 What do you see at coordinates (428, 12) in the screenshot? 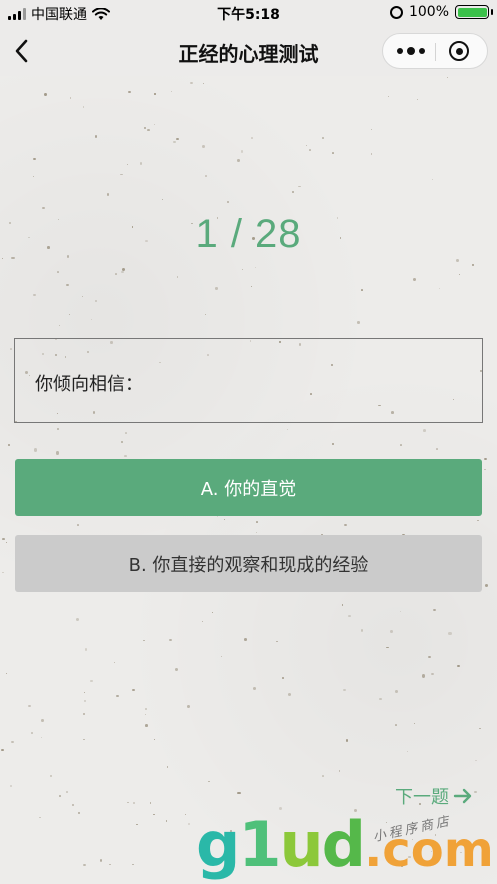
I see `battery-percent: 100%` at bounding box center [428, 12].